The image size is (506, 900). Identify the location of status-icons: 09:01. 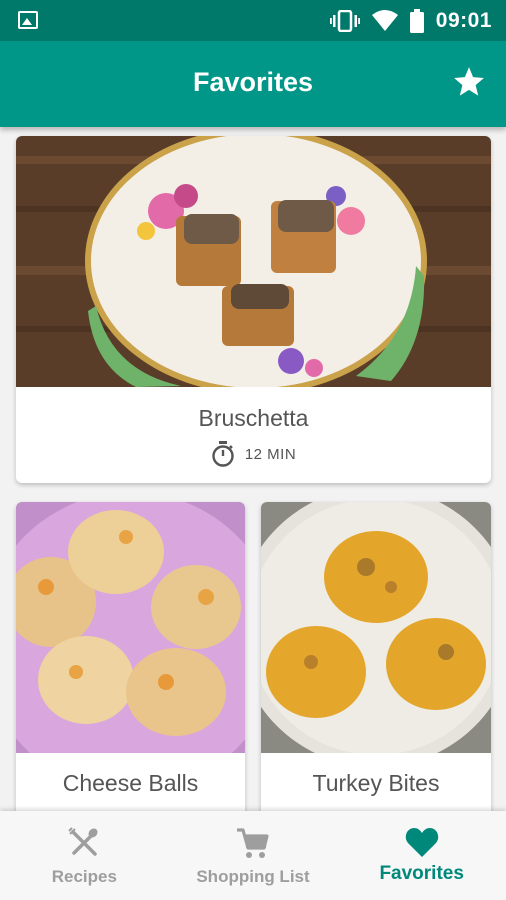
(410, 21).